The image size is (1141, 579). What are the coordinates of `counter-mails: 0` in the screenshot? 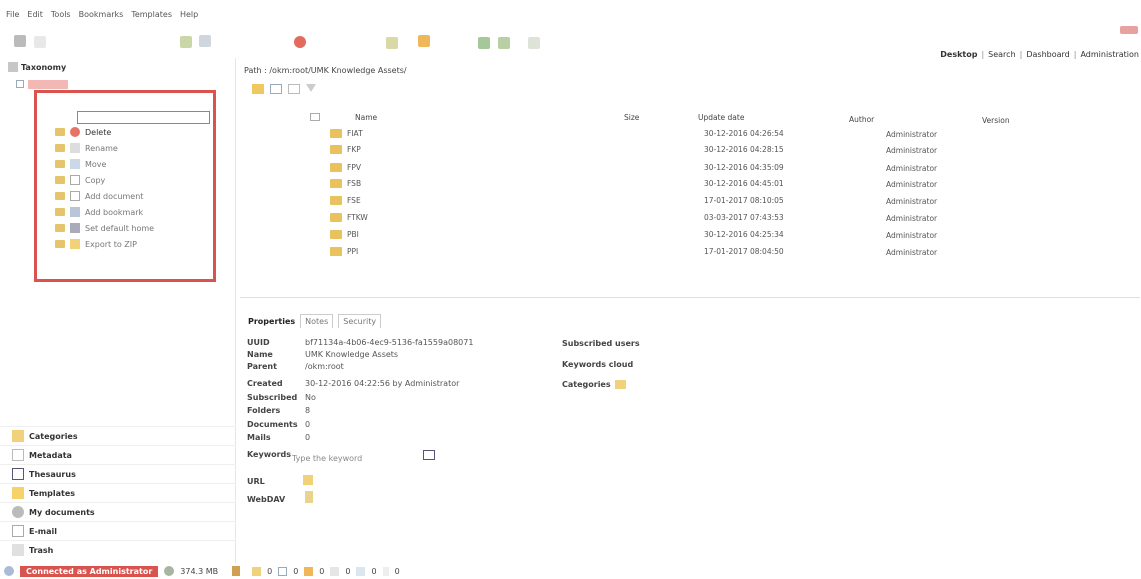 It's located at (322, 571).